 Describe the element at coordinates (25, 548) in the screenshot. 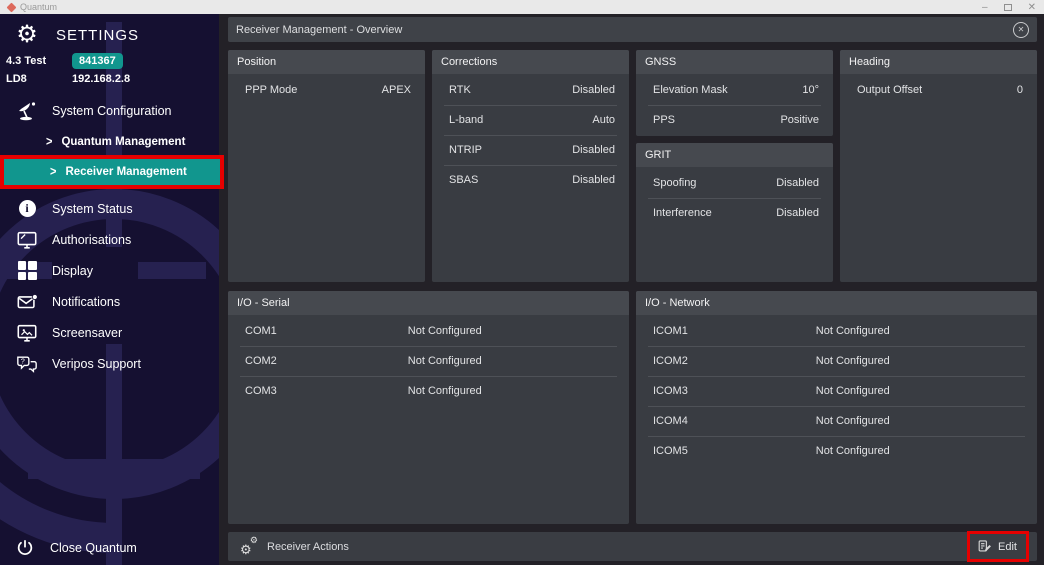

I see `power-icon` at that location.